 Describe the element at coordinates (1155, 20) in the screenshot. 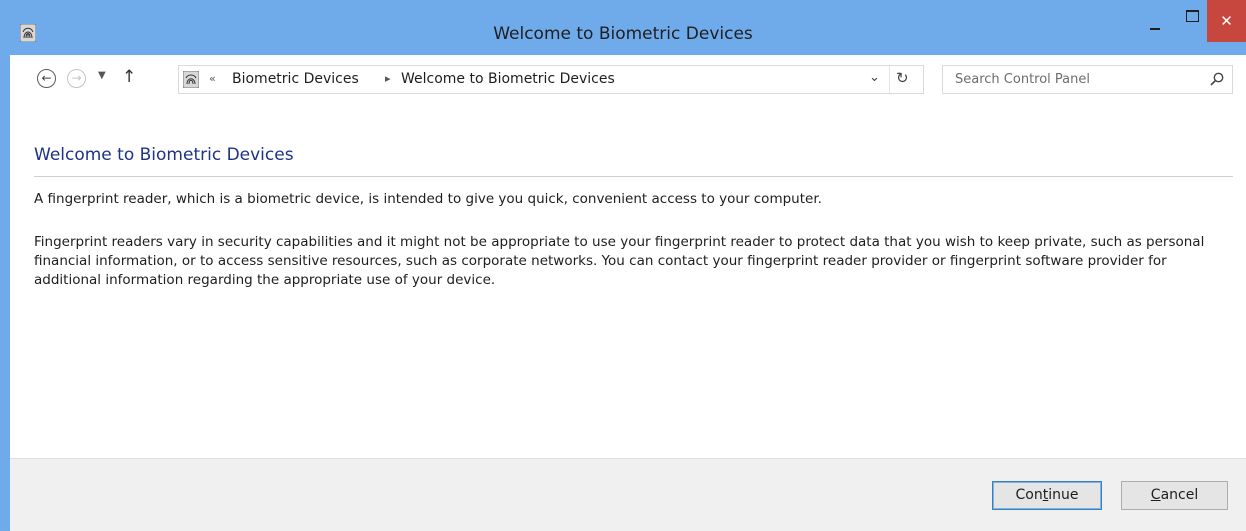

I see `minimize-button` at that location.